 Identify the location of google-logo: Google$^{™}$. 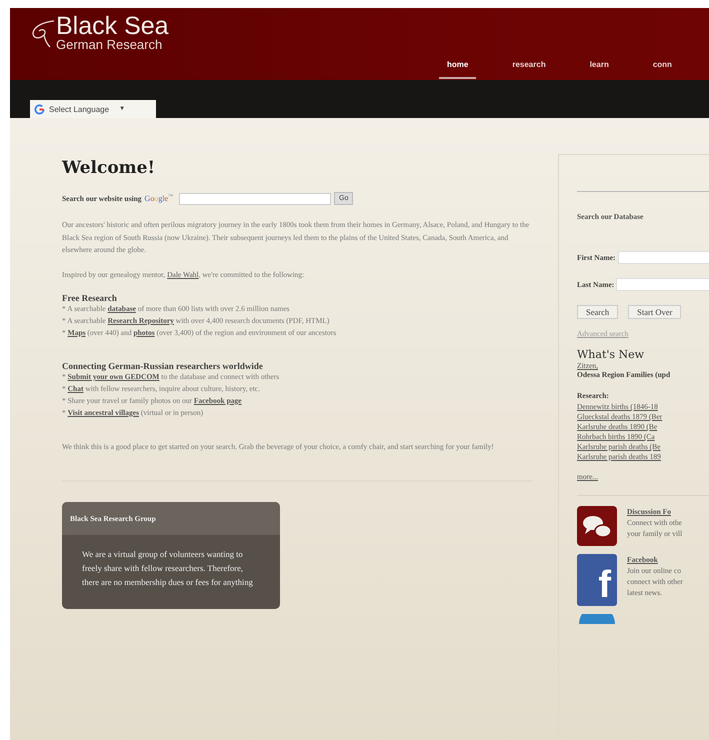
(159, 198).